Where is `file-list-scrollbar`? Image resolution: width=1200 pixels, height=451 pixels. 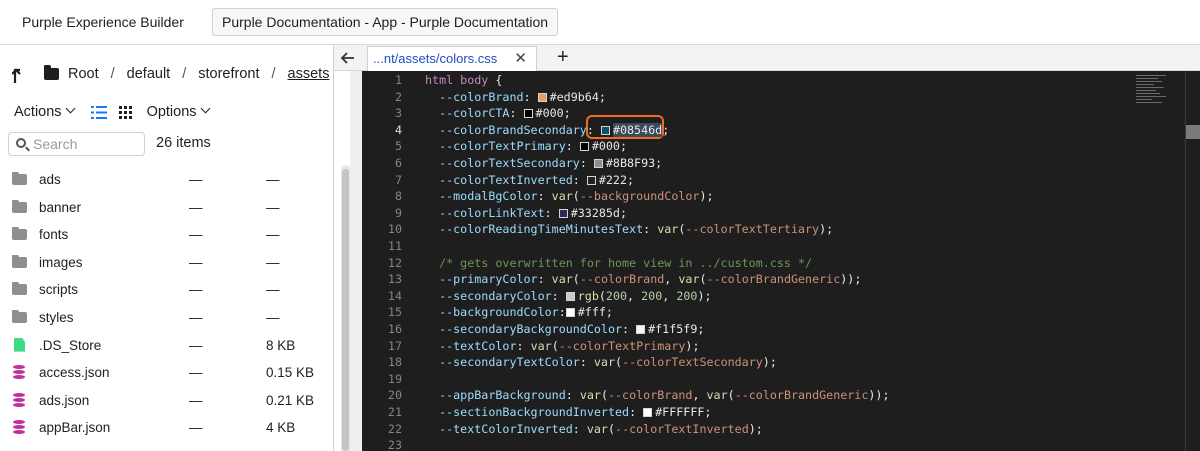
file-list-scrollbar is located at coordinates (345, 308).